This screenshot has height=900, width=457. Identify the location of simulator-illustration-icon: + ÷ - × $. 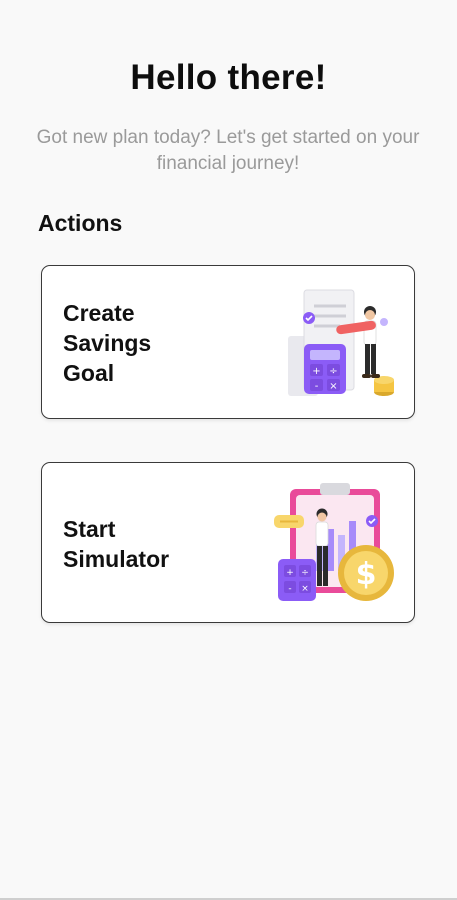
(334, 542).